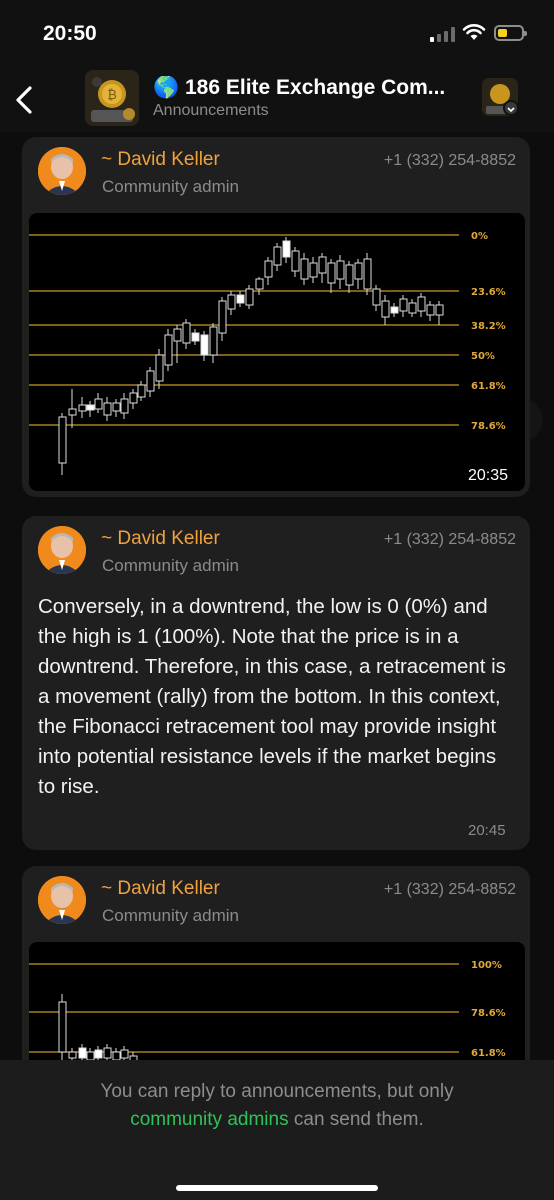  I want to click on fib-level-label: 100%, so click(486, 965).